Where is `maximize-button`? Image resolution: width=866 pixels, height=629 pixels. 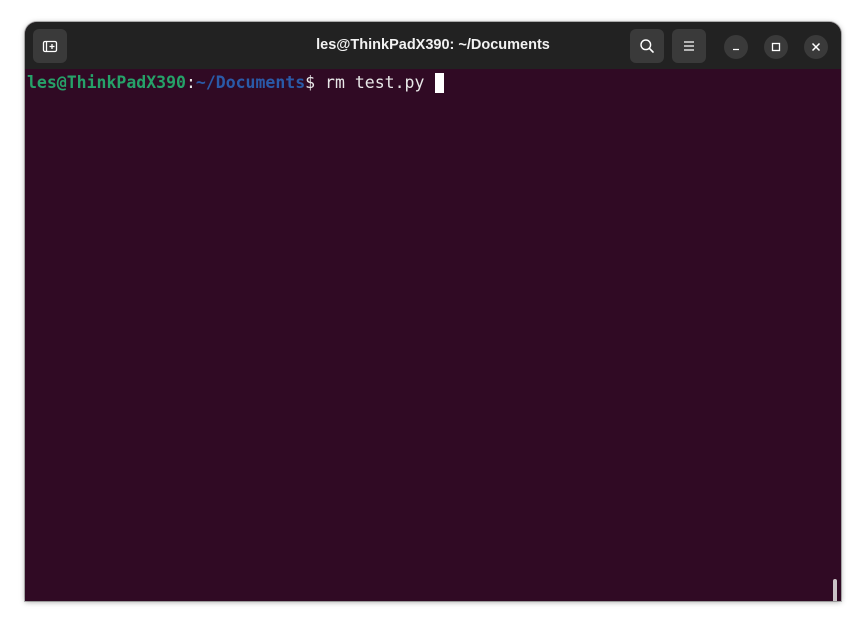
maximize-button is located at coordinates (776, 47).